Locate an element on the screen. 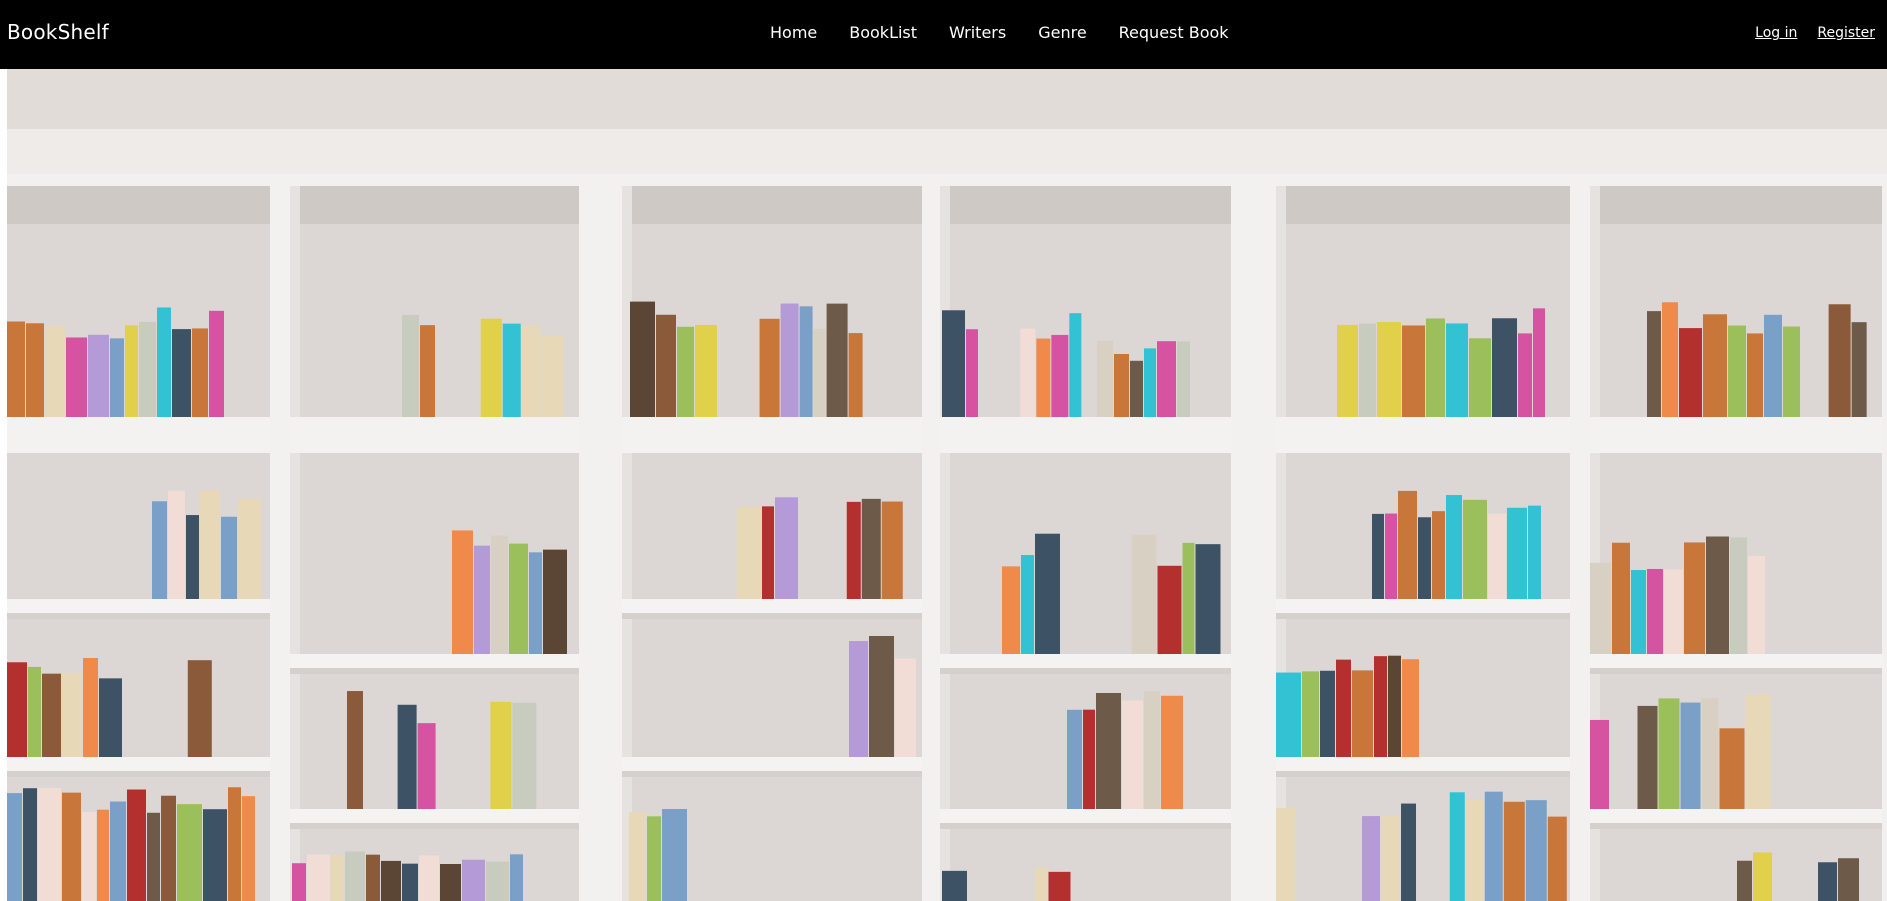 The width and height of the screenshot is (1887, 901). login-link: Log in is located at coordinates (1776, 33).